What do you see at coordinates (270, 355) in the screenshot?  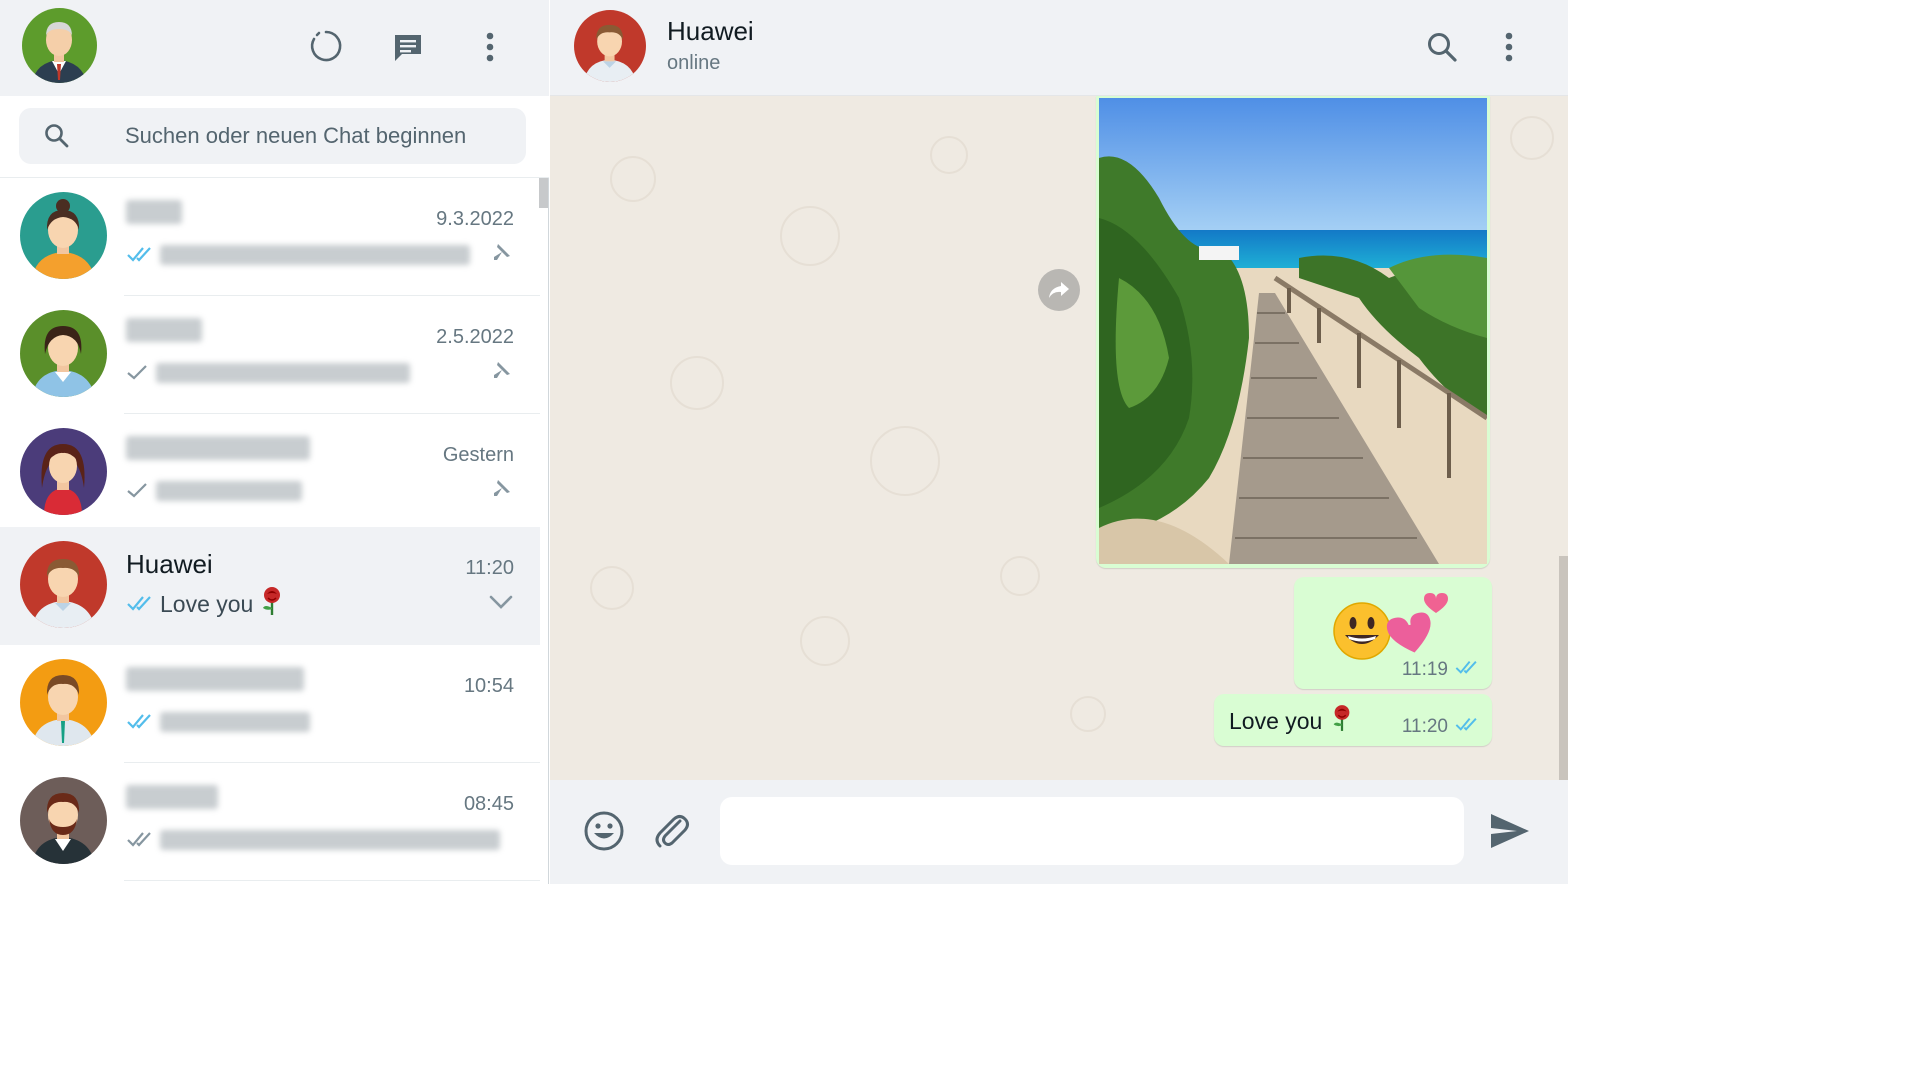 I see `chat-row: 2.5.2022` at bounding box center [270, 355].